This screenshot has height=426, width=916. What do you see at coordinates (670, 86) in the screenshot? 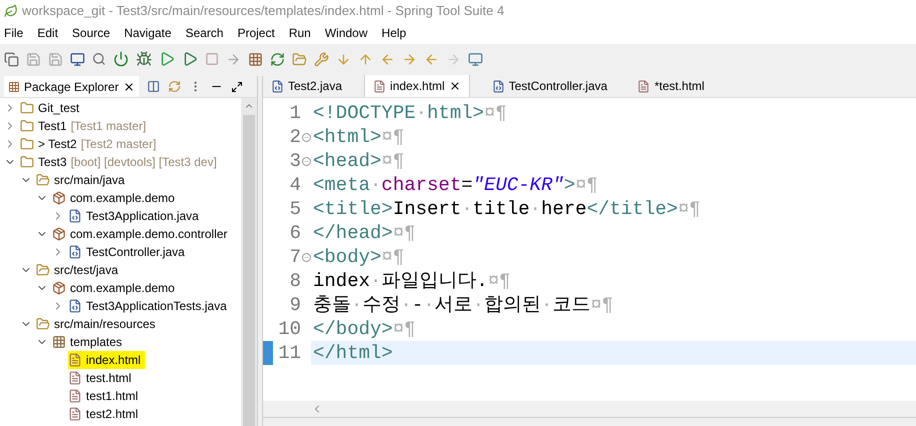
I see `editor-tab: *test.html` at bounding box center [670, 86].